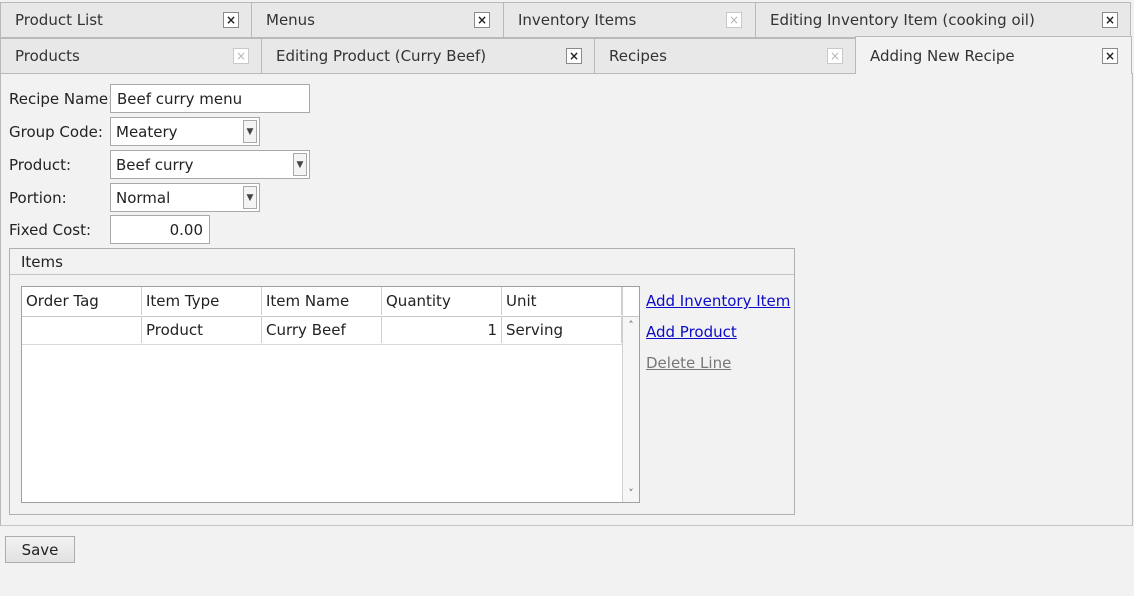 The height and width of the screenshot is (596, 1134). I want to click on column-header: Quantity, so click(442, 301).